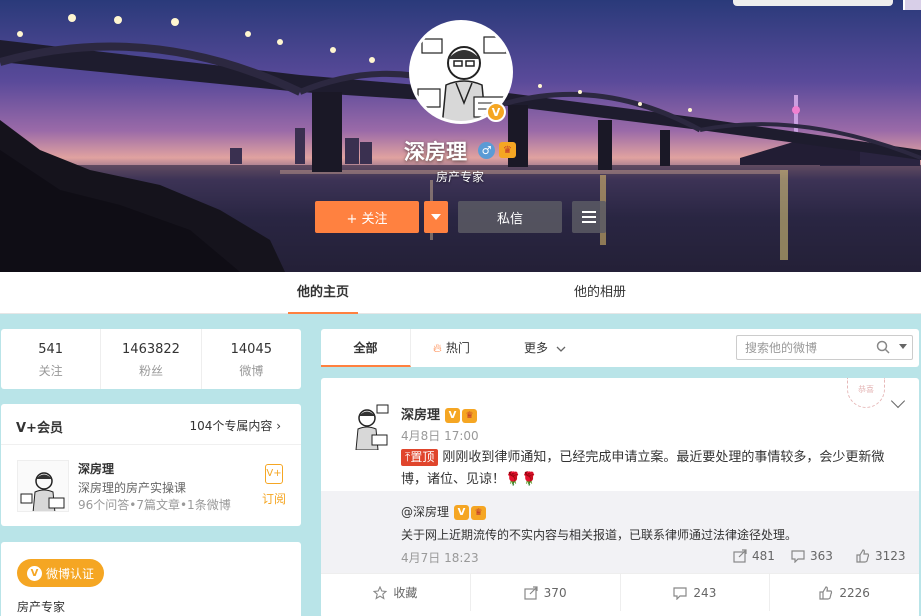 This screenshot has height=616, width=921. Describe the element at coordinates (51, 349) in the screenshot. I see `stat-value: 541` at that location.